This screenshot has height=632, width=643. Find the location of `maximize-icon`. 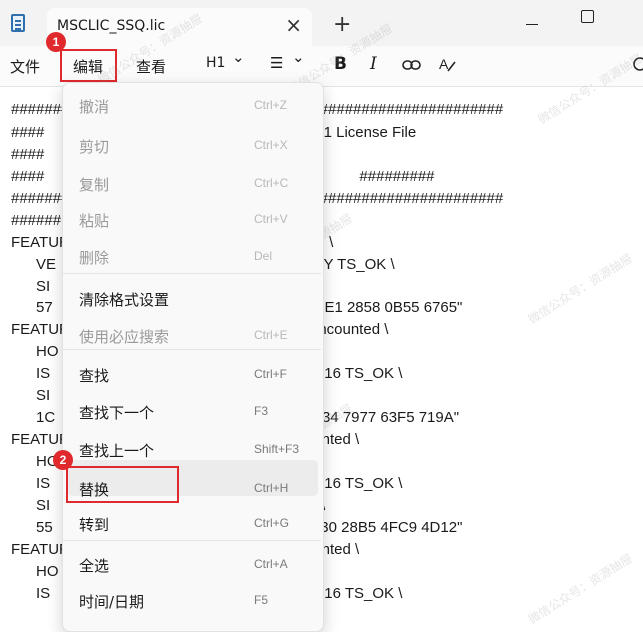

maximize-icon is located at coordinates (587, 16).